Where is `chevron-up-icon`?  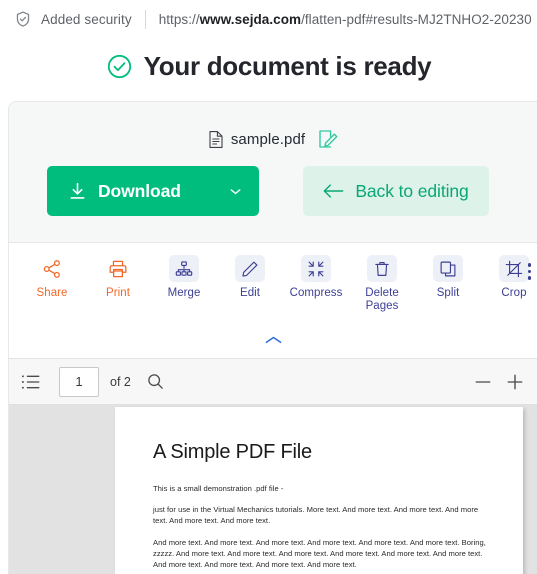
chevron-up-icon is located at coordinates (273, 340).